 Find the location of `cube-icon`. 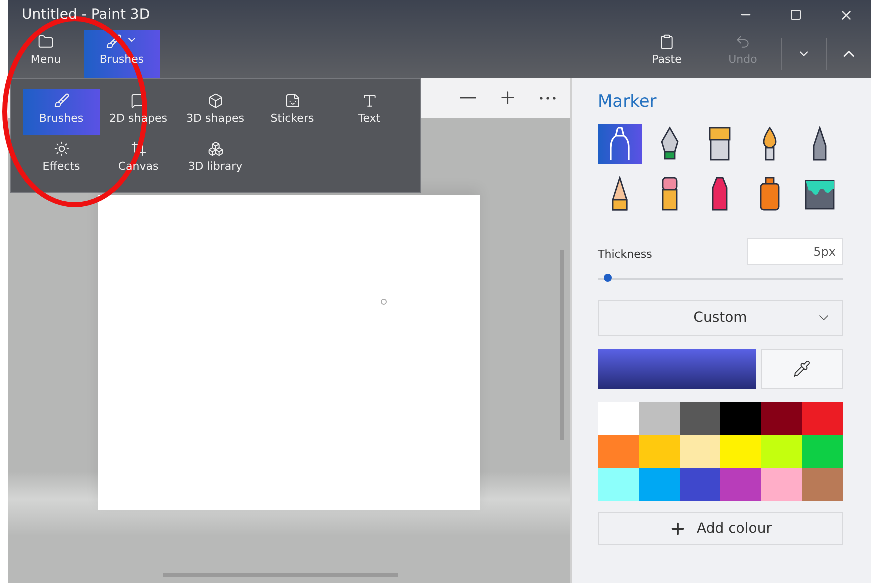

cube-icon is located at coordinates (216, 101).